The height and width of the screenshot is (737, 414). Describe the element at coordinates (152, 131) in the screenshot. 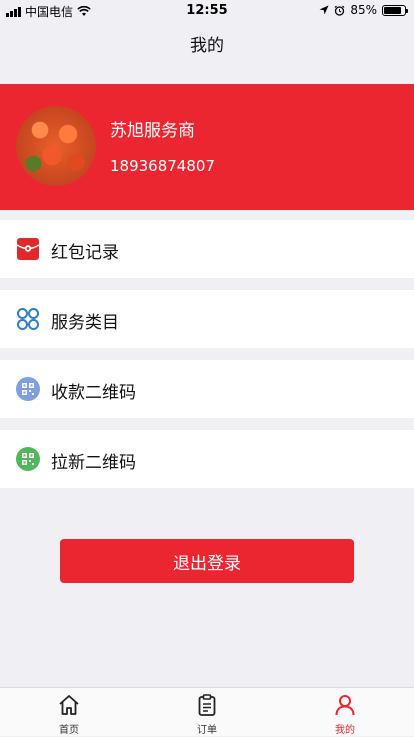

I see `profile-name: 苏旭服务商` at that location.